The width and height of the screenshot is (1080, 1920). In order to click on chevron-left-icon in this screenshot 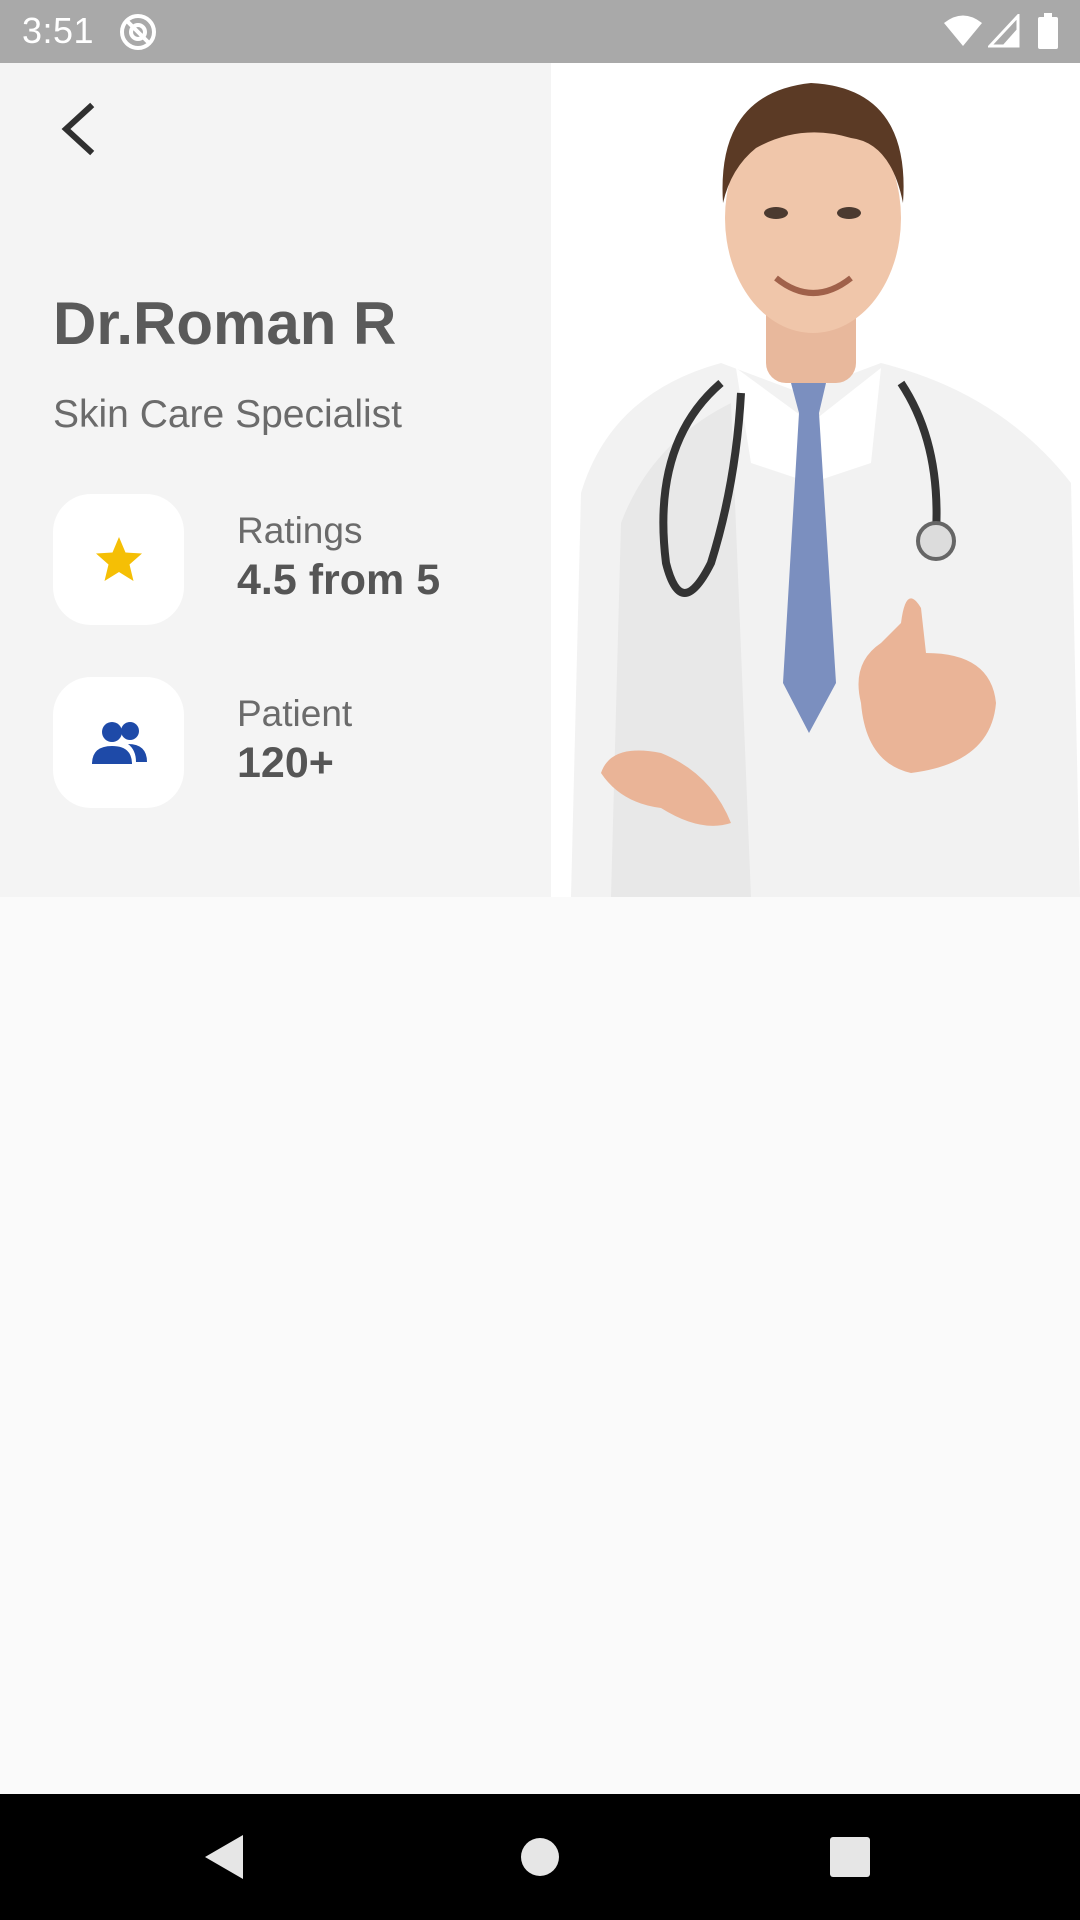, I will do `click(78, 129)`.